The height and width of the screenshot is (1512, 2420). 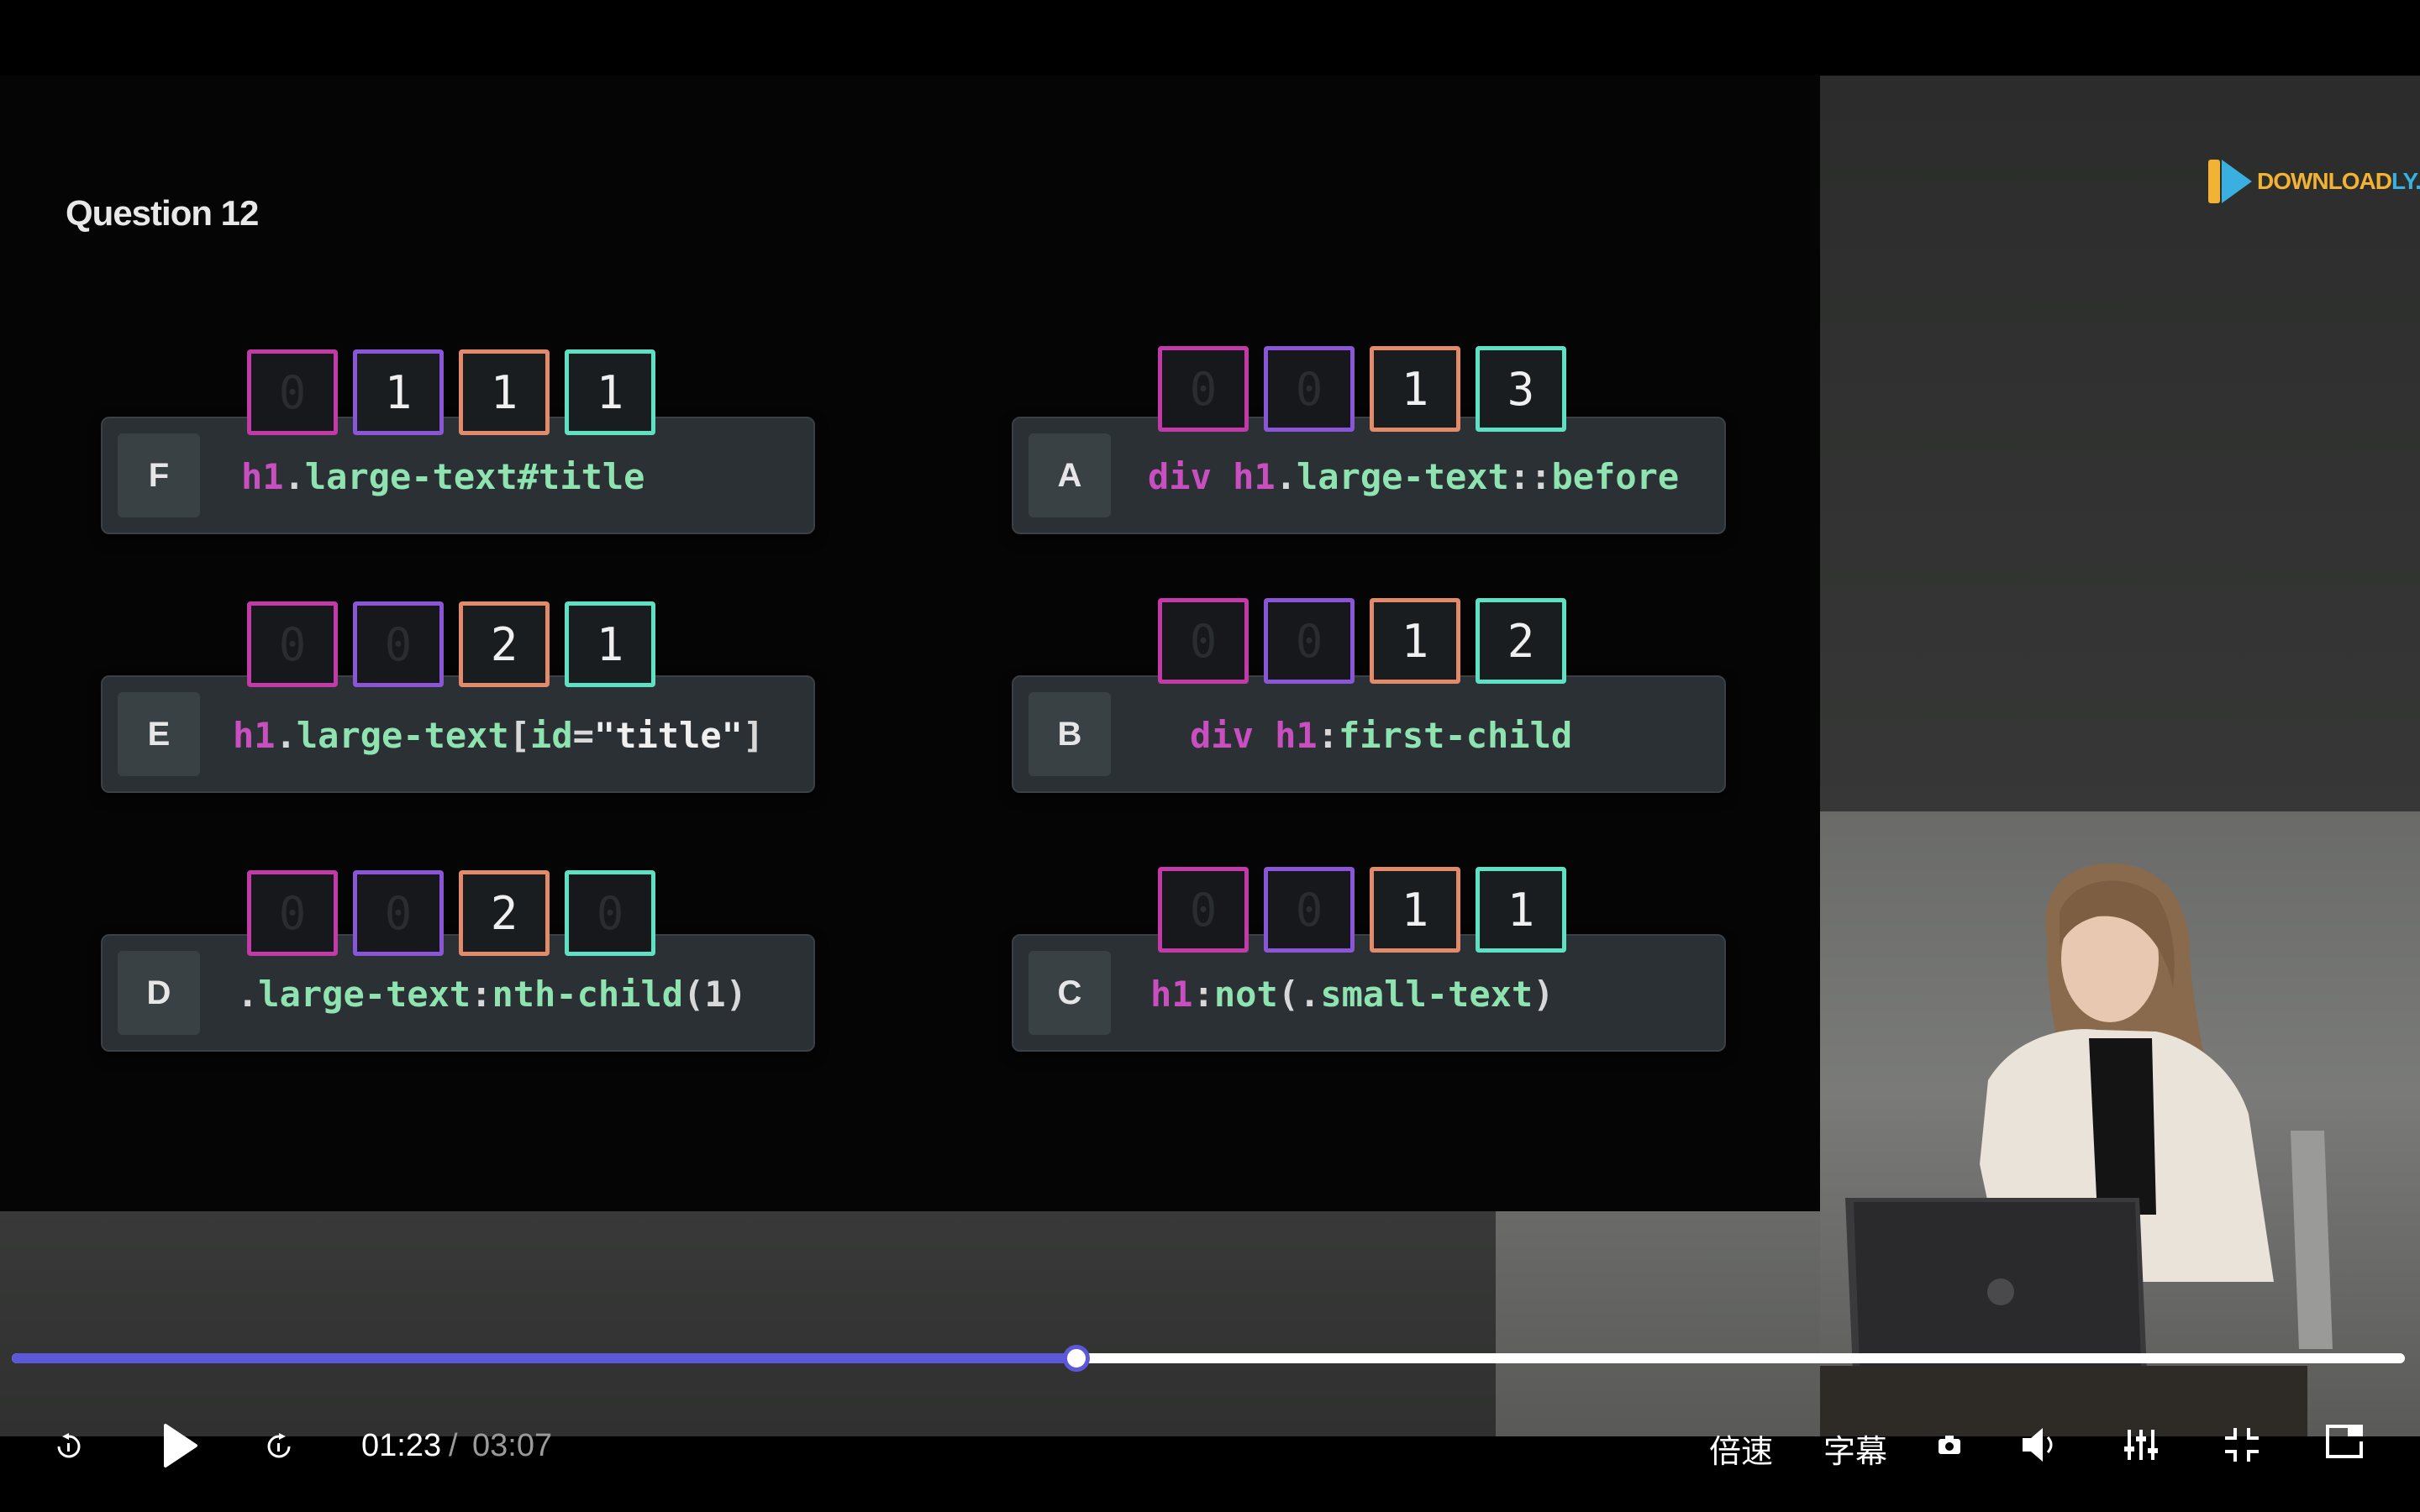 What do you see at coordinates (451, 392) in the screenshot?
I see `specificity-score: 0111` at bounding box center [451, 392].